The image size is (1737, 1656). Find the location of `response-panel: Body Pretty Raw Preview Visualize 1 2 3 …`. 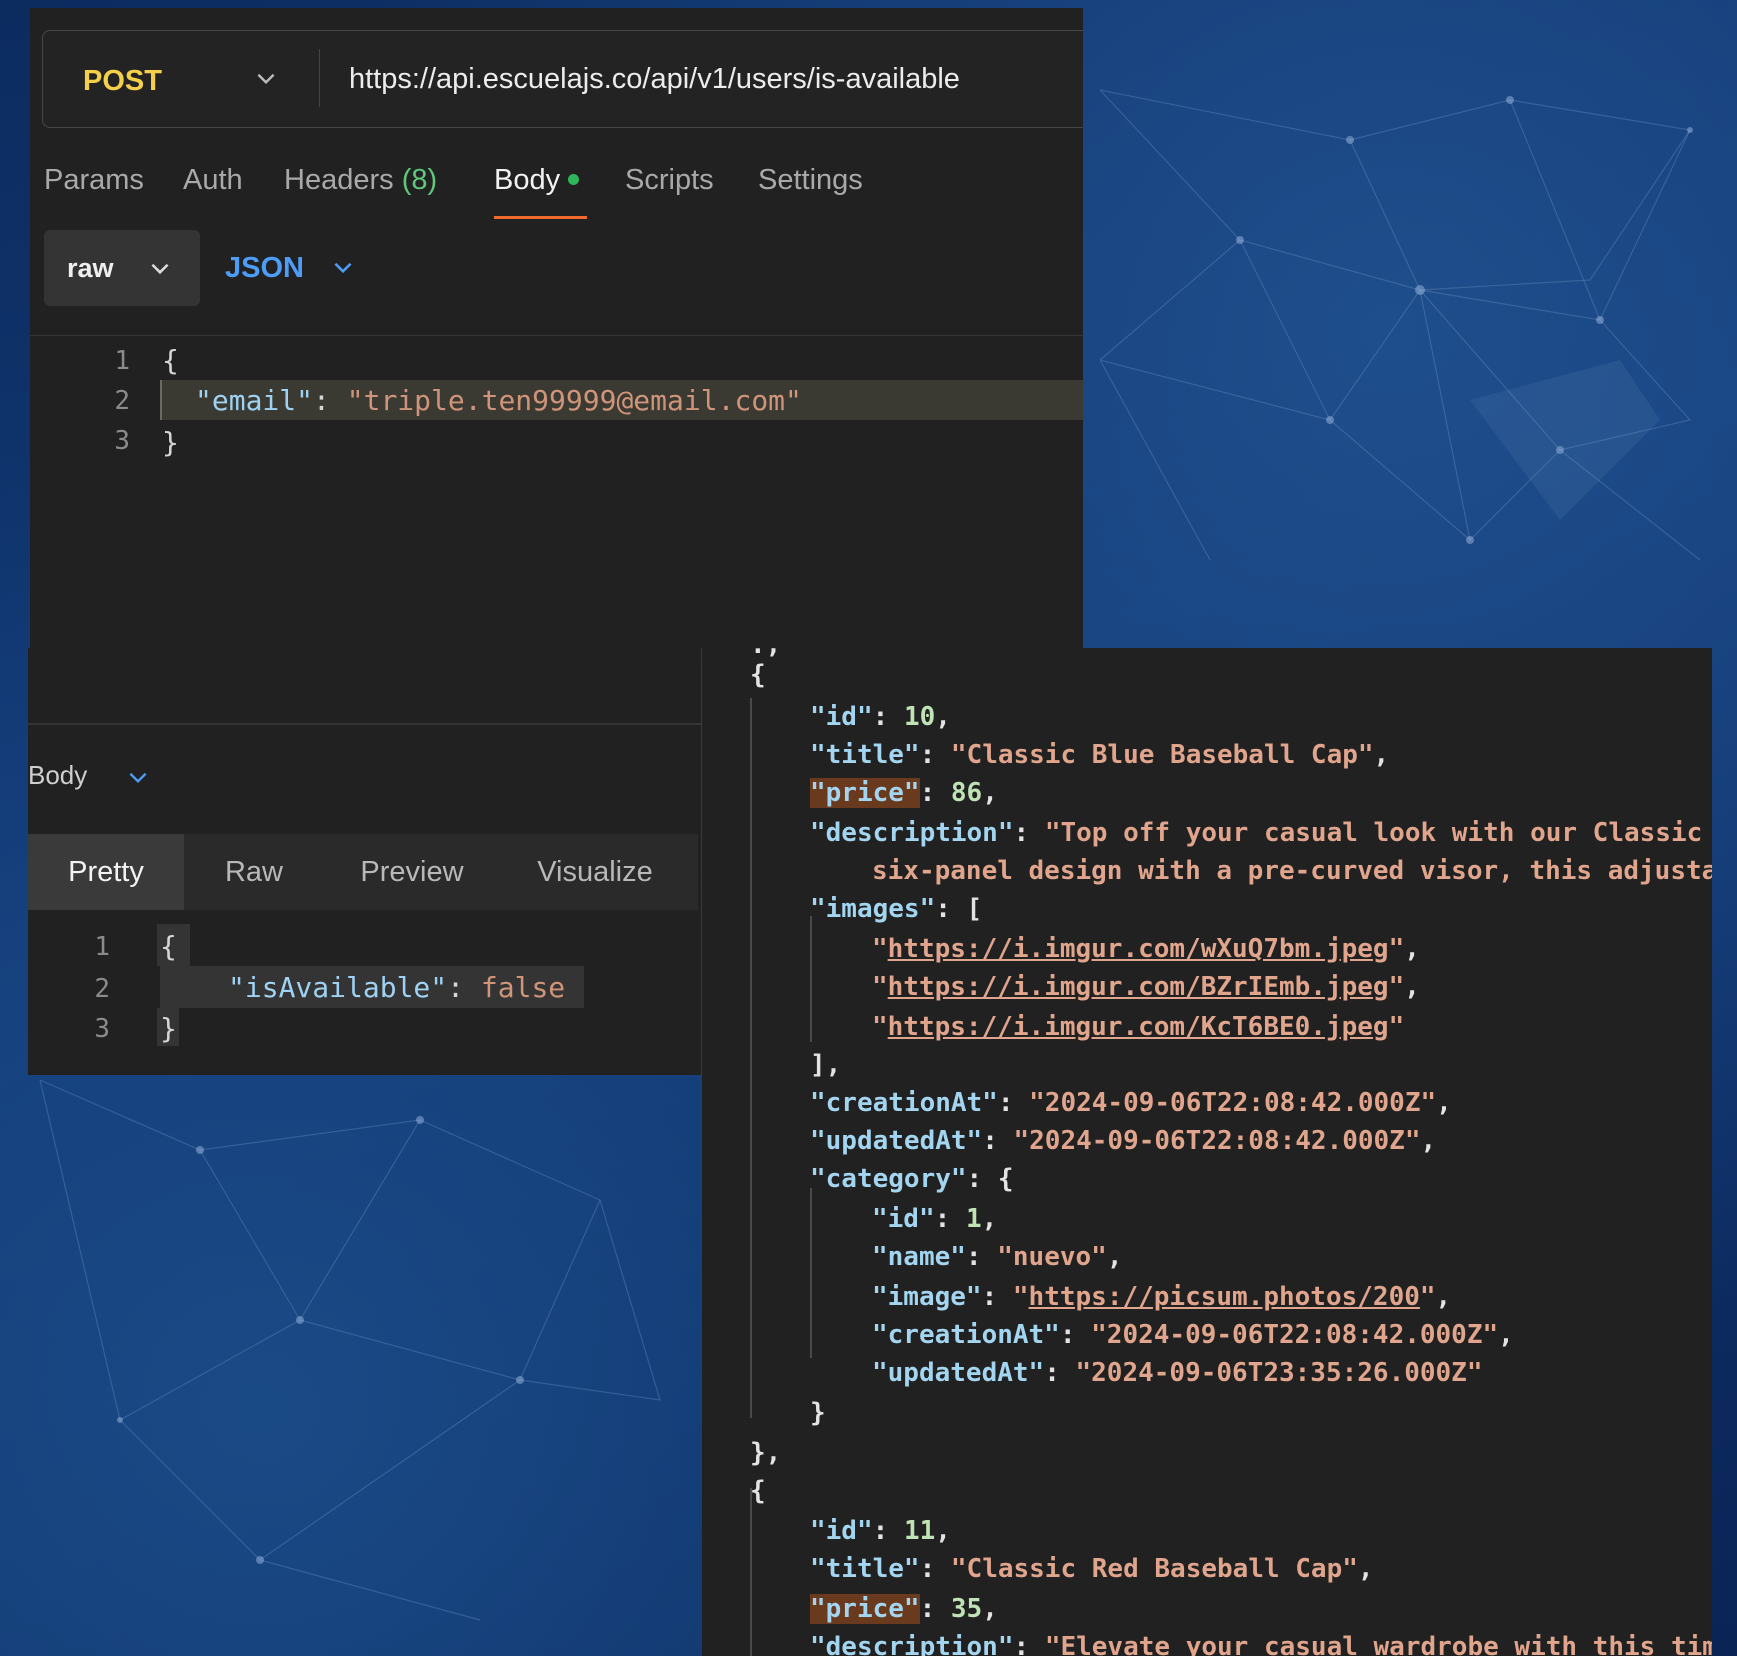

response-panel: Body Pretty Raw Preview Visualize 1 2 3 … is located at coordinates (364, 861).